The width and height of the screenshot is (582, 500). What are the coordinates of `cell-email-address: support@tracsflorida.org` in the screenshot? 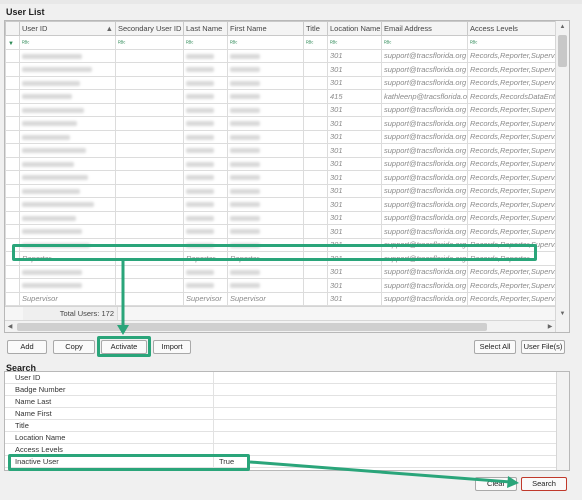 It's located at (424, 150).